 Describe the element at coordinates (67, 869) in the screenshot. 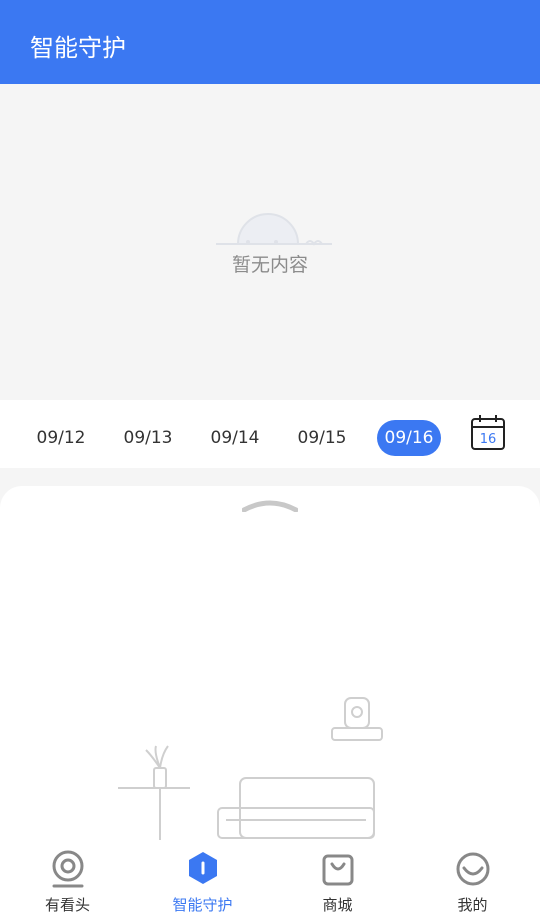

I see `camera-icon` at that location.